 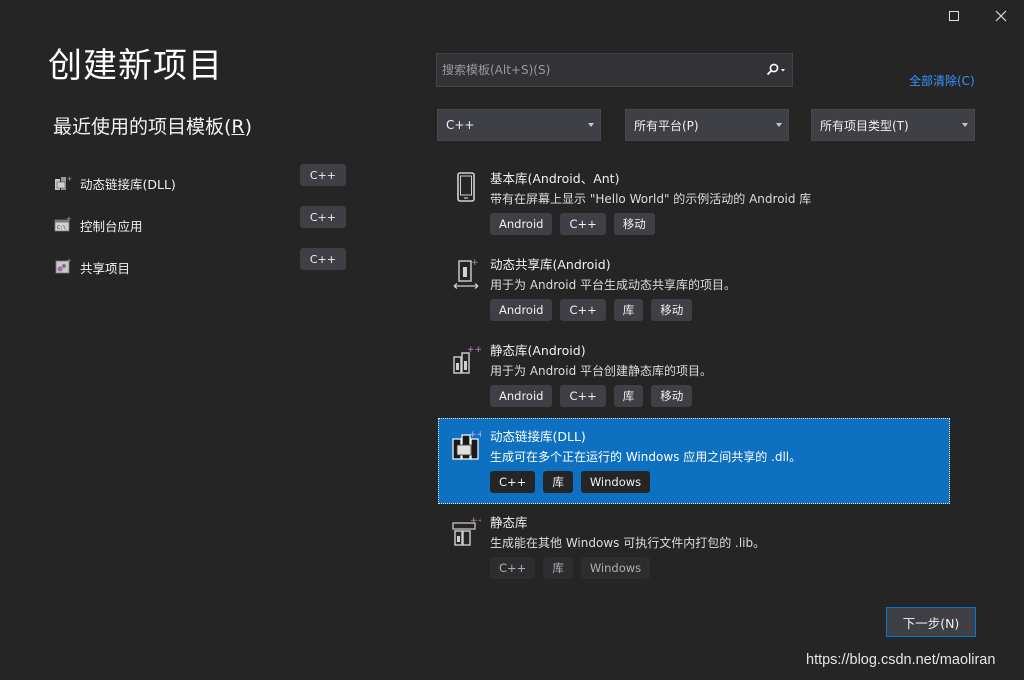 I want to click on page-title: 创建新项目, so click(x=135, y=66).